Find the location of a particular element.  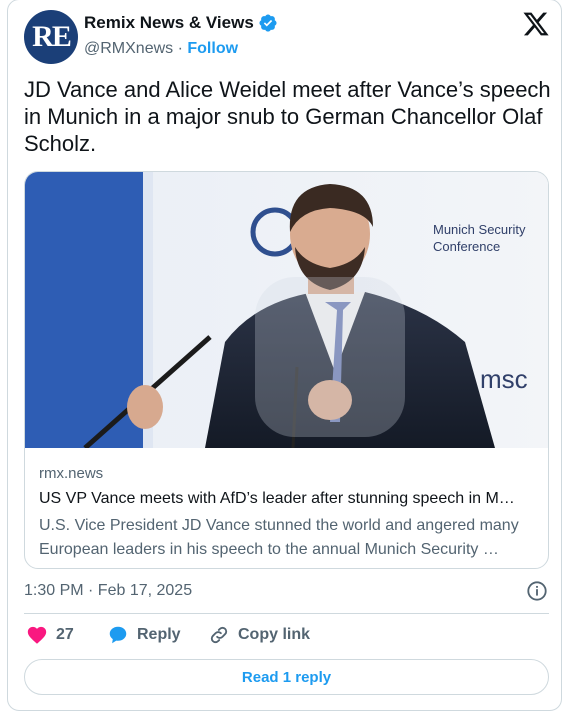

like-count: 27 is located at coordinates (65, 634).